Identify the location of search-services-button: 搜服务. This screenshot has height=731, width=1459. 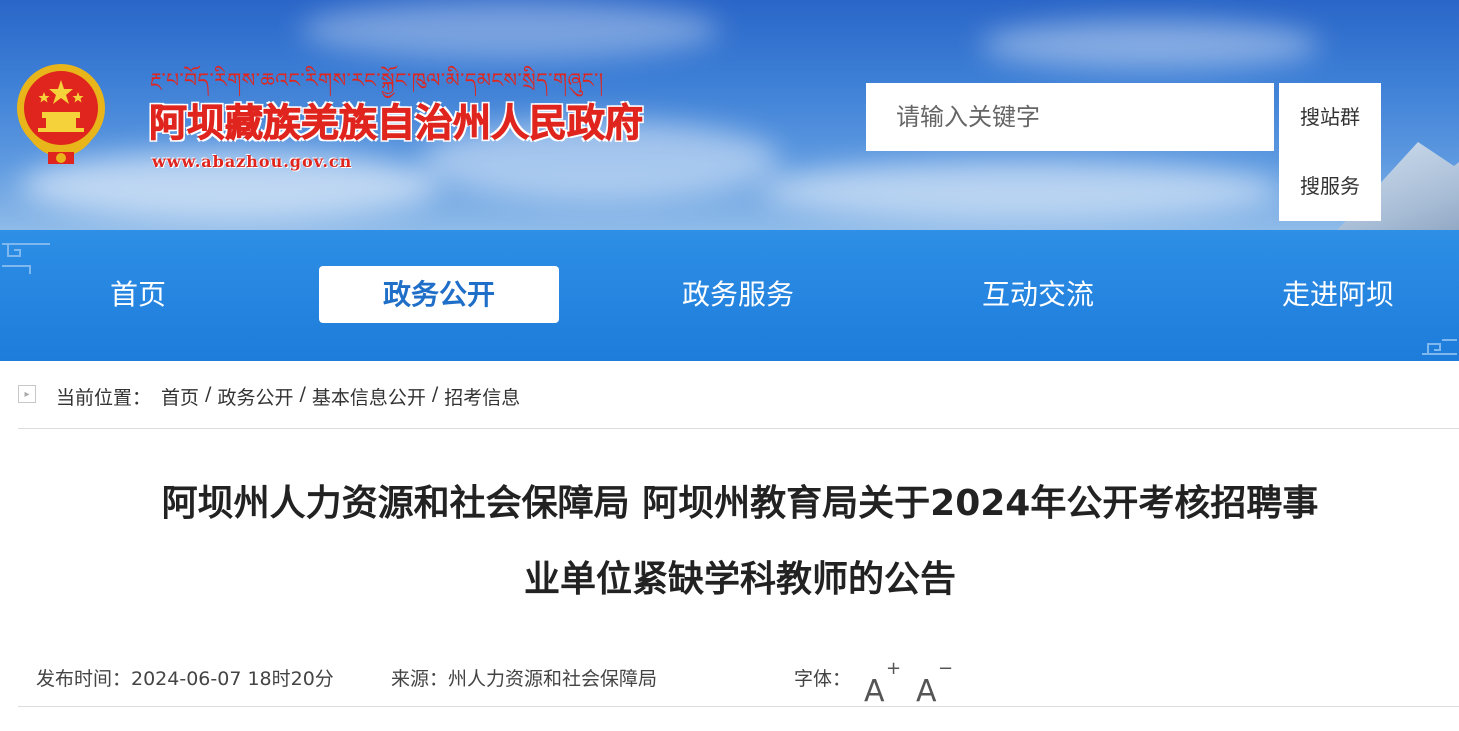
(1330, 186).